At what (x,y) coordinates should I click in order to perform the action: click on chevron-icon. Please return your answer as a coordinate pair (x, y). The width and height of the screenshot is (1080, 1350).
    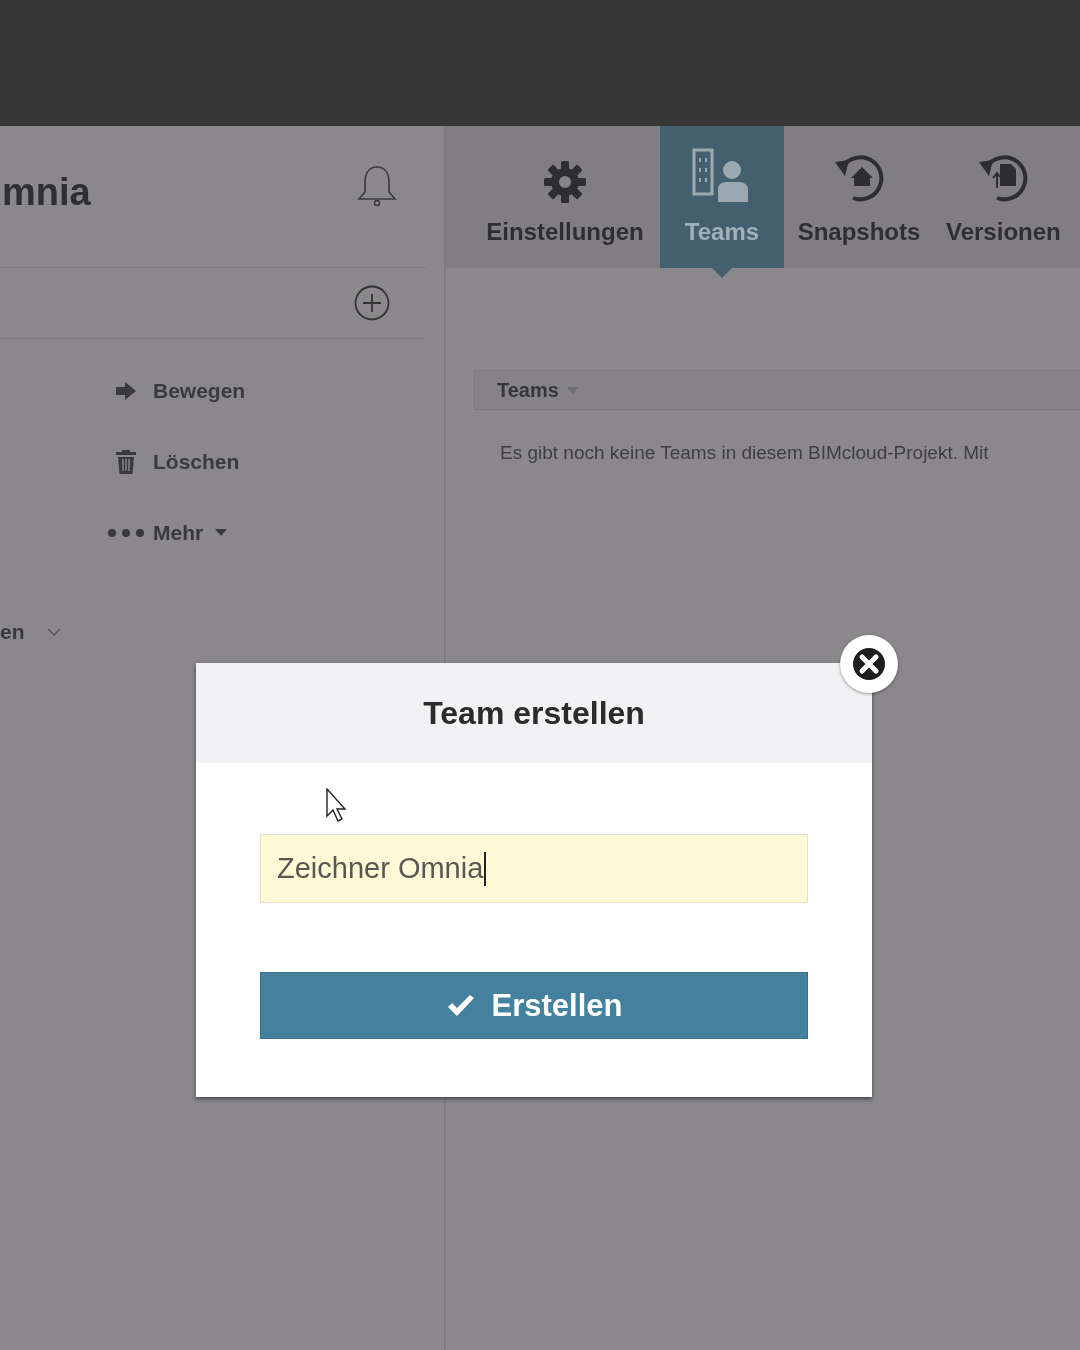
    Looking at the image, I should click on (53, 632).